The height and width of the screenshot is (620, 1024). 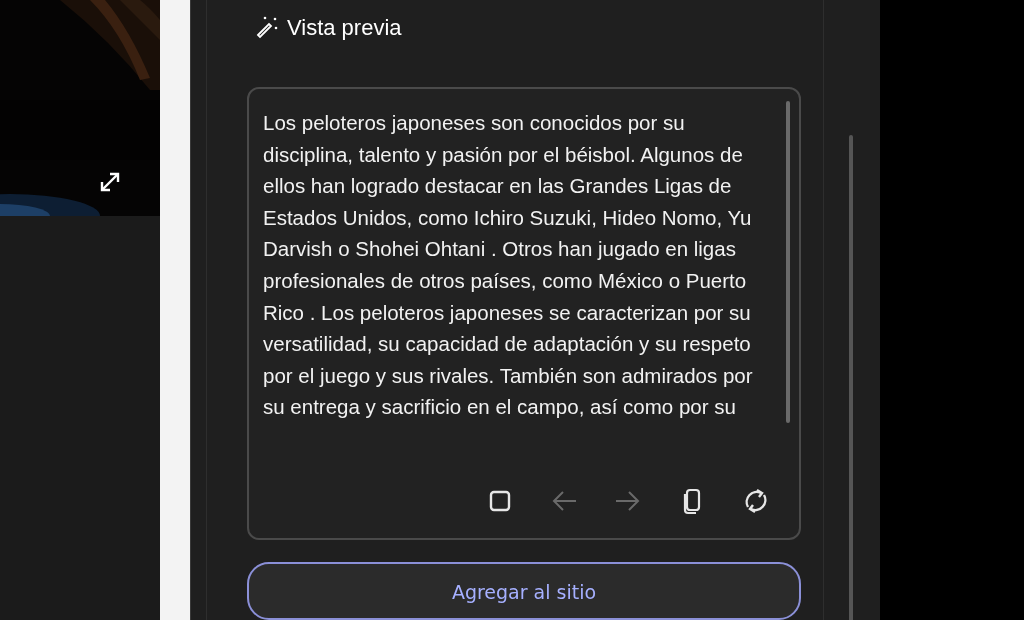 I want to click on panel-scrollbar, so click(x=851, y=377).